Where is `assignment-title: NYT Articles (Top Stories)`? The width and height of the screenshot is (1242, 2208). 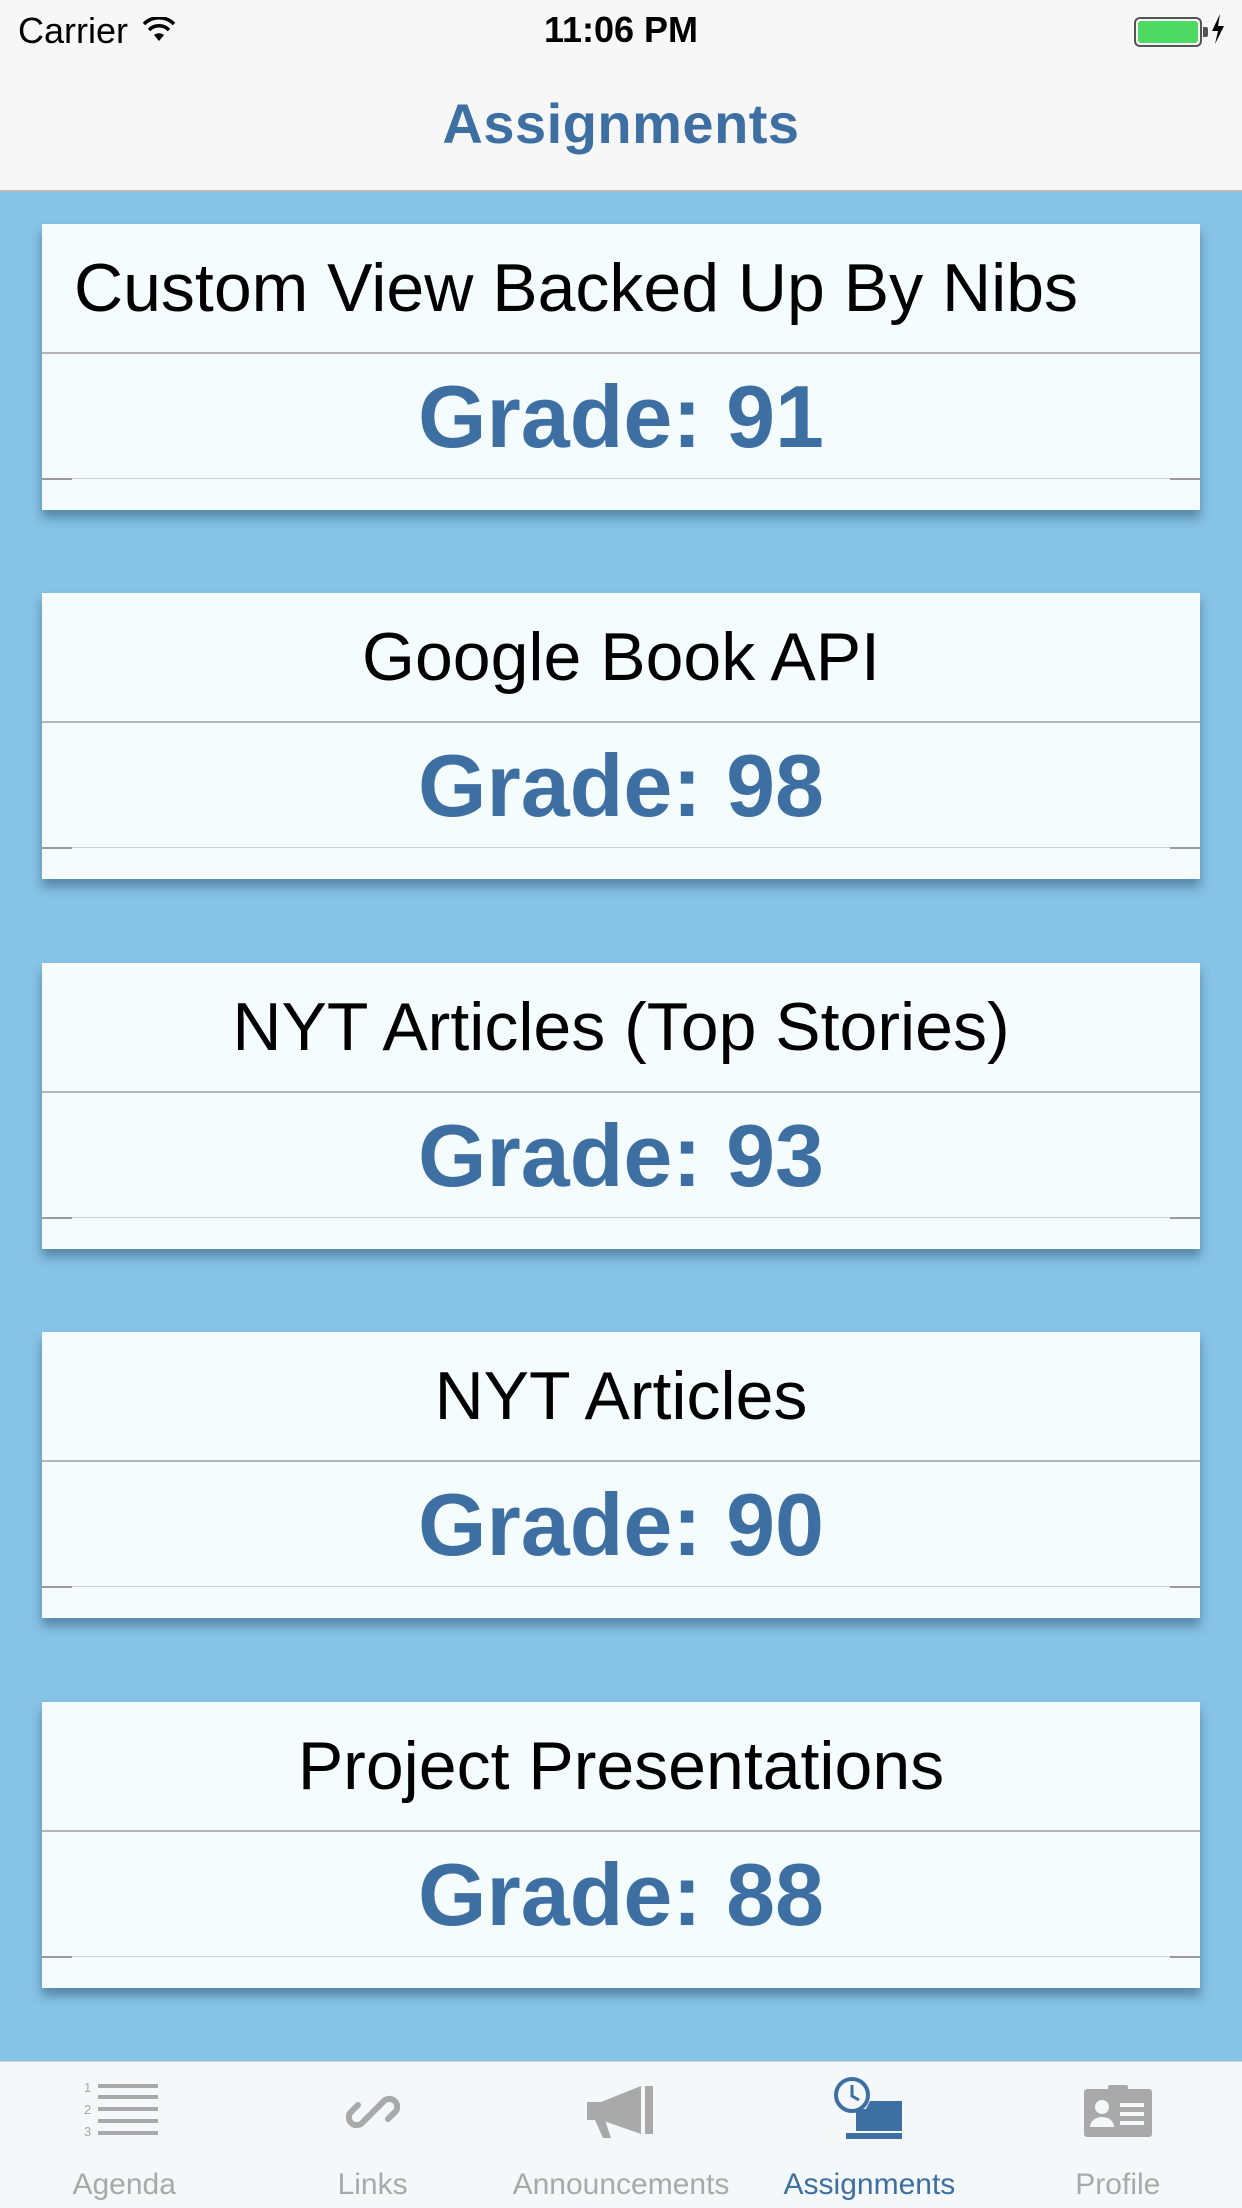 assignment-title: NYT Articles (Top Stories) is located at coordinates (621, 1028).